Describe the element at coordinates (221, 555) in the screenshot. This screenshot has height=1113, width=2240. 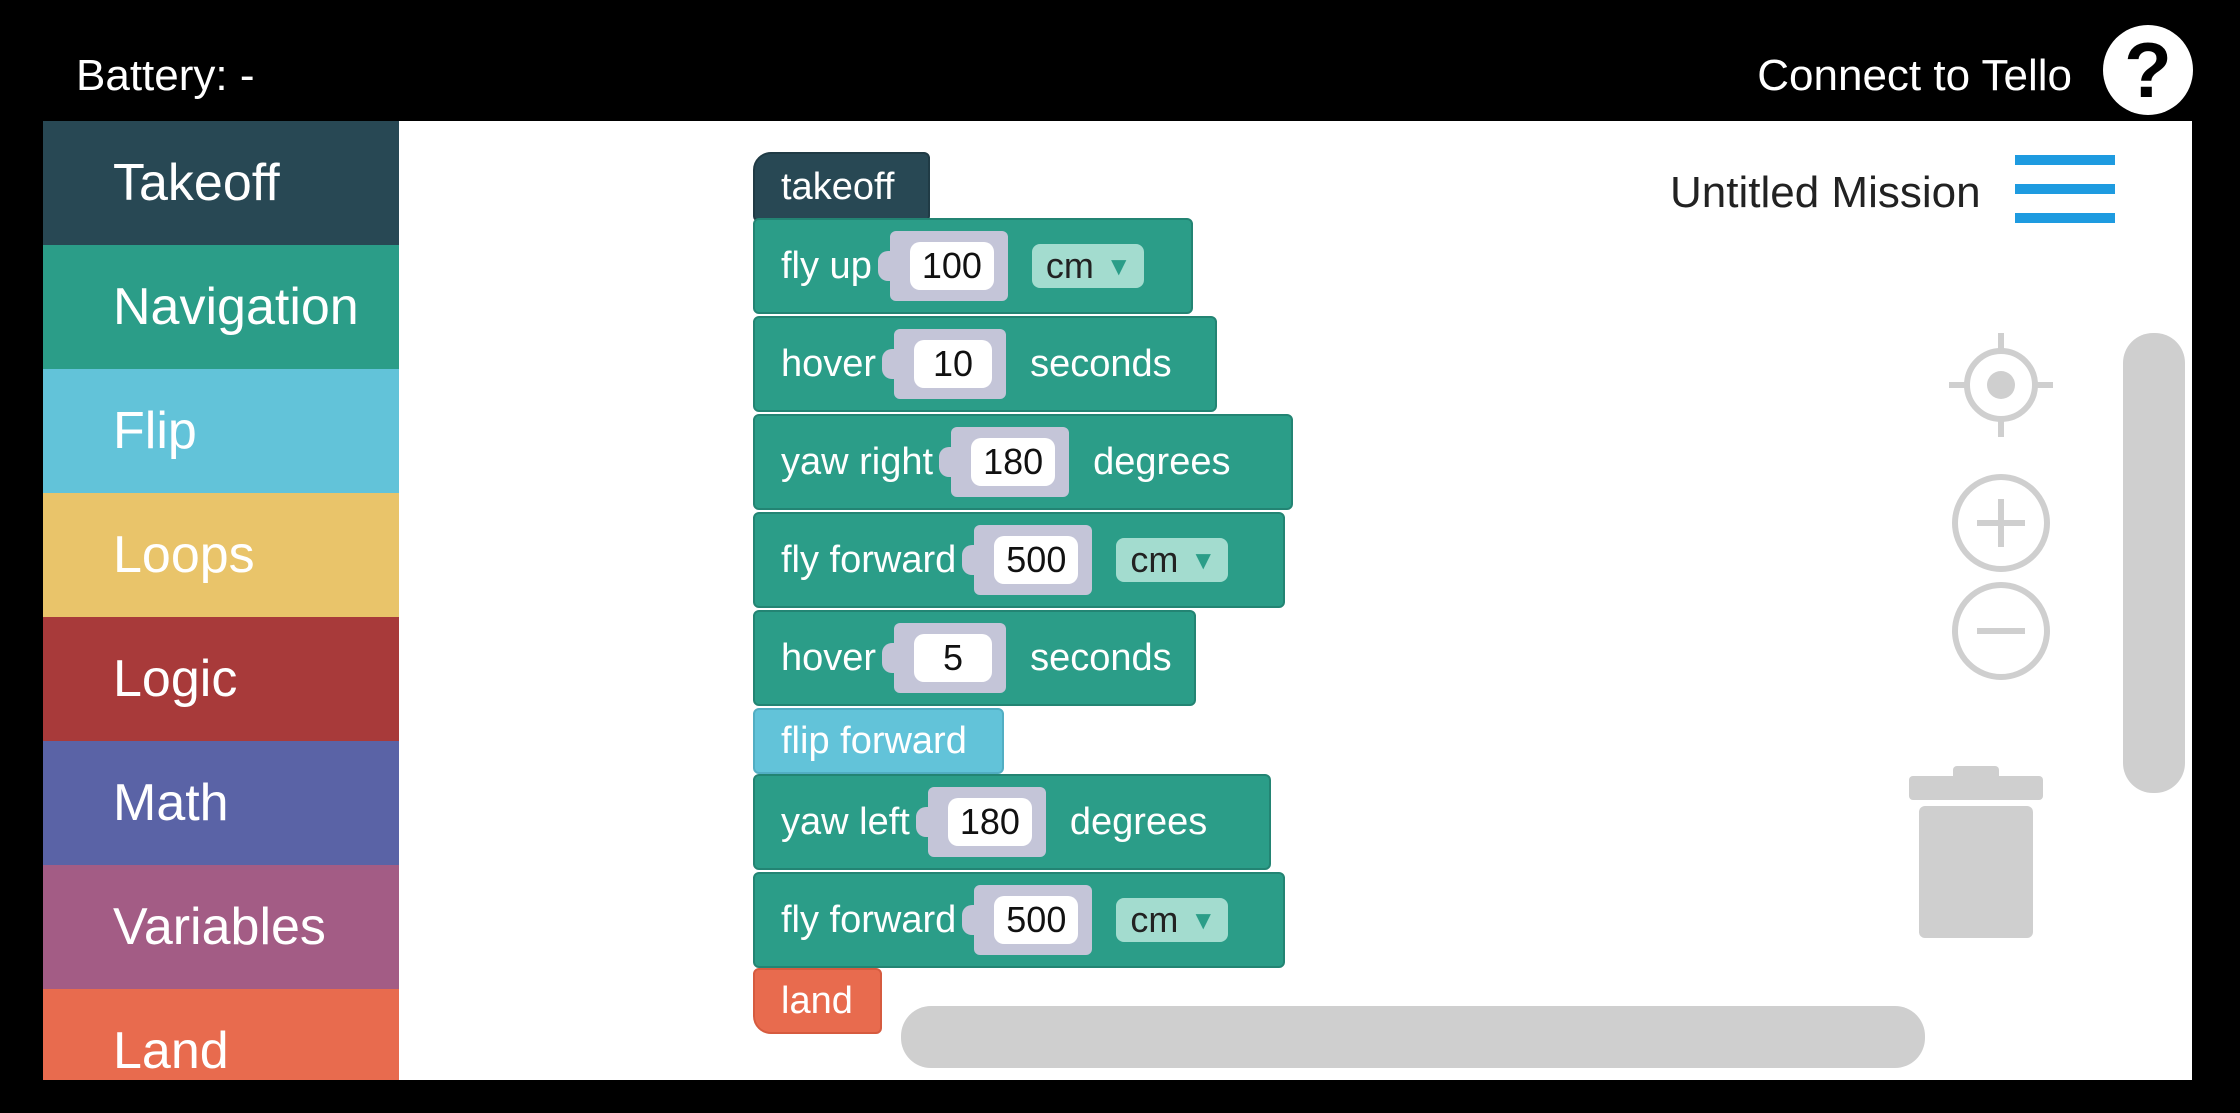
I see `category-loops: Loops` at that location.